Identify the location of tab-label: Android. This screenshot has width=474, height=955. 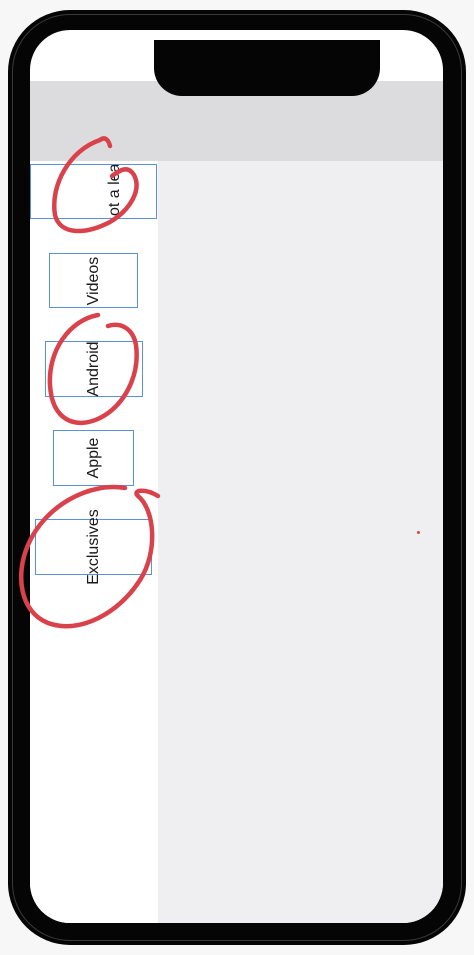
(93, 369).